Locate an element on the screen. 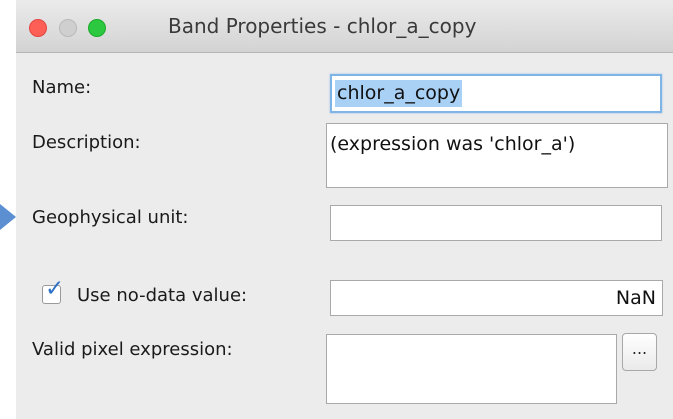 The image size is (673, 419). window-title: Band Properties - chlor_a_copy is located at coordinates (322, 26).